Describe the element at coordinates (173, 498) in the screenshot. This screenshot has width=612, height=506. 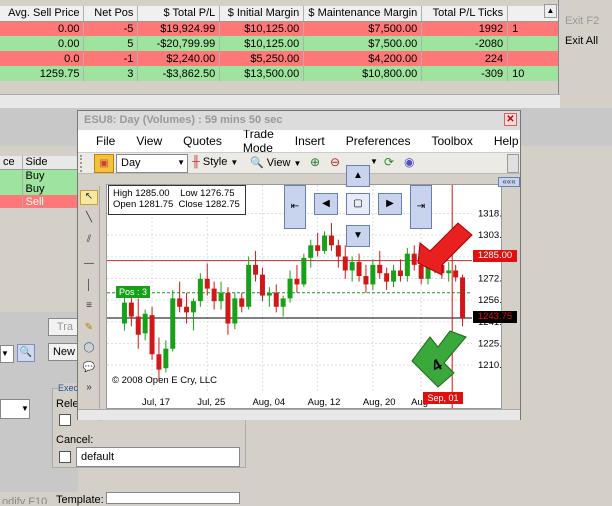
I see `template-select` at that location.